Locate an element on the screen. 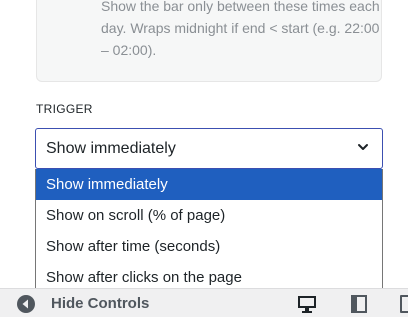 The height and width of the screenshot is (317, 408). option-show-on-scroll: Show on scroll (% of page) is located at coordinates (209, 215).